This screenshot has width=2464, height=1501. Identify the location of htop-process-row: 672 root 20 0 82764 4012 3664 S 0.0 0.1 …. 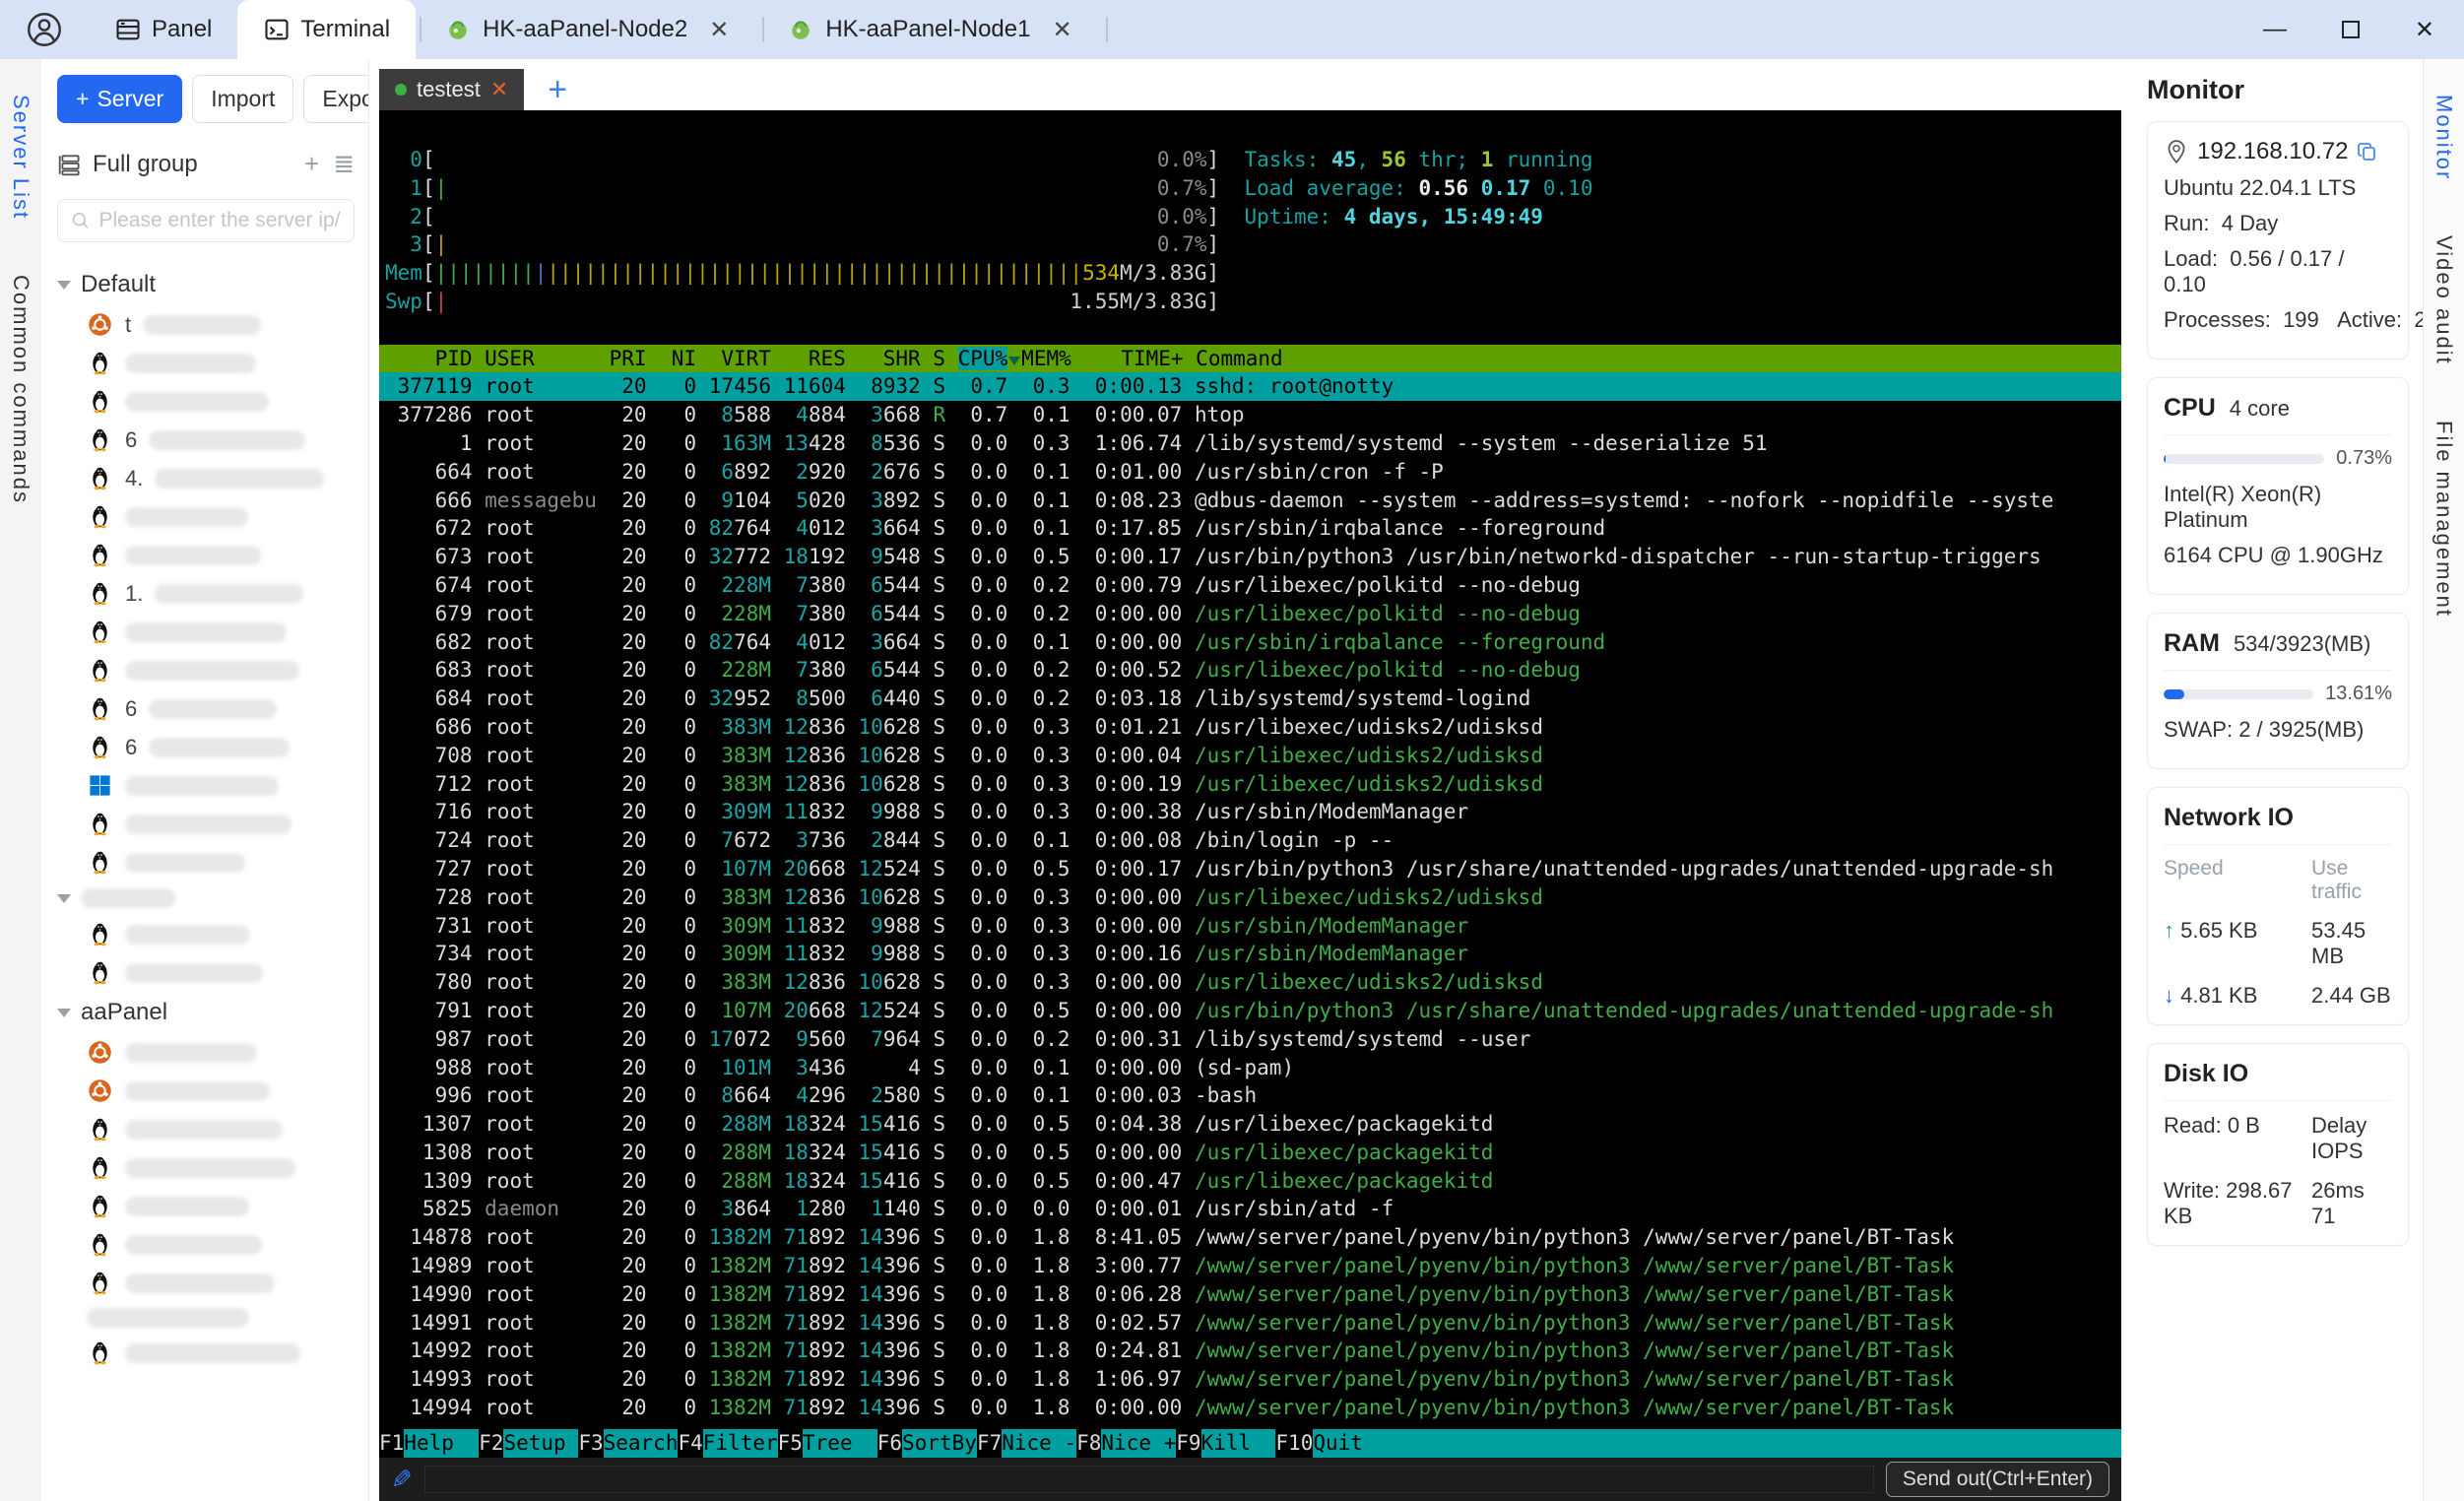
(995, 528).